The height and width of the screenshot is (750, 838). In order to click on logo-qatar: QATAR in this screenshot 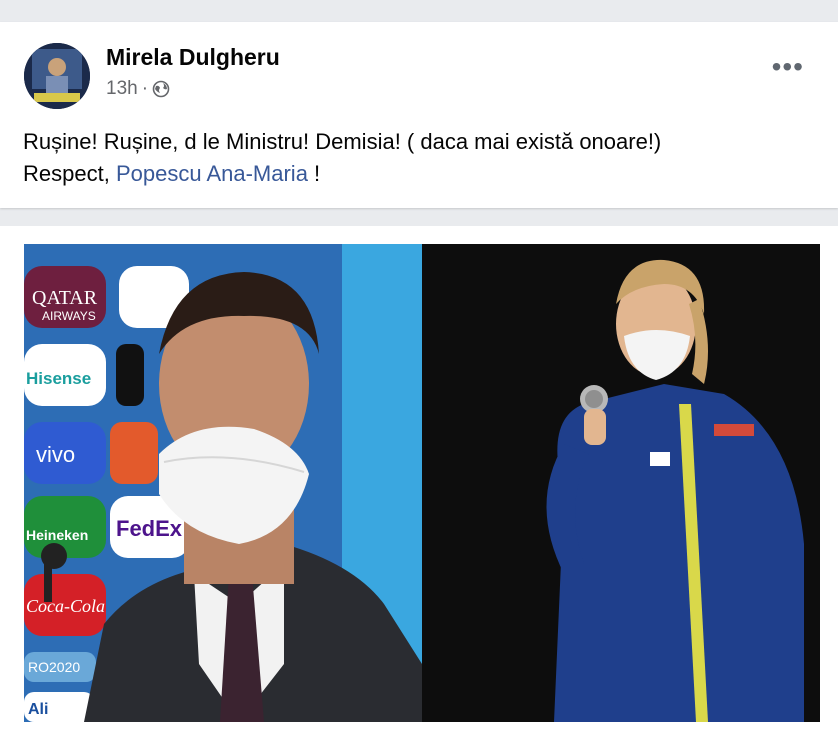, I will do `click(65, 298)`.